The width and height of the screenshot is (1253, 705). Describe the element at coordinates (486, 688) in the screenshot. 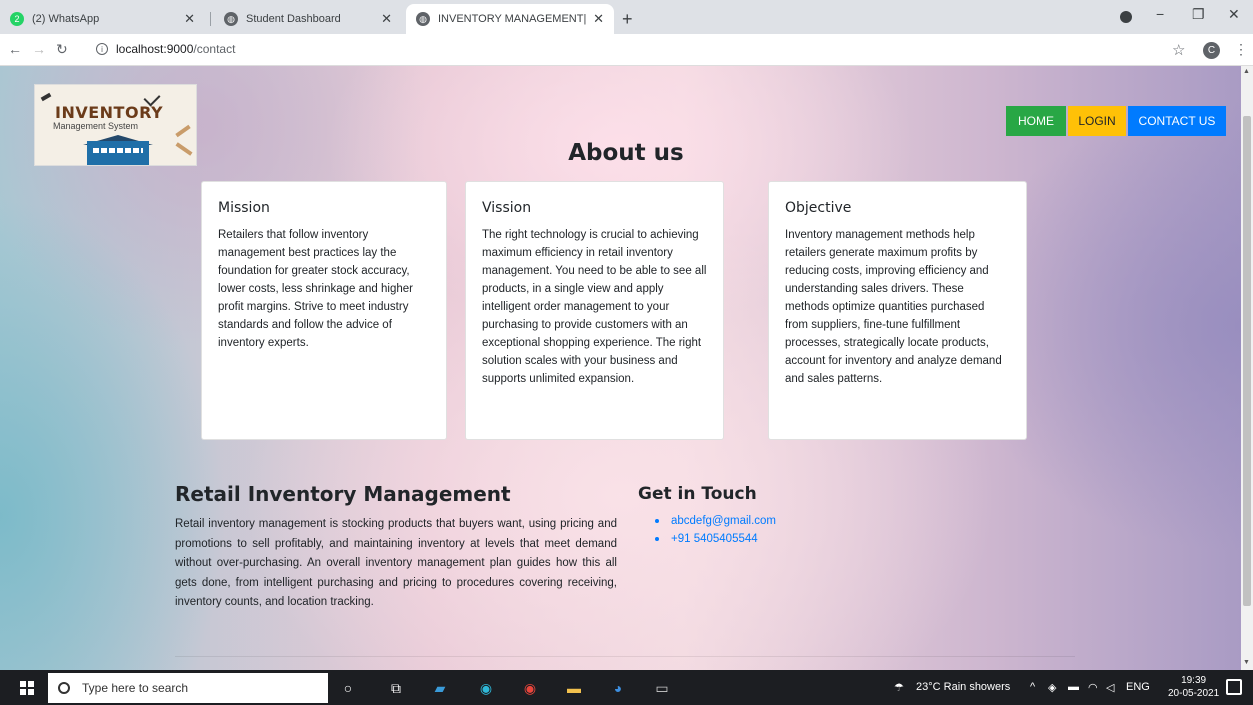

I see `edge-icon: ◉` at that location.